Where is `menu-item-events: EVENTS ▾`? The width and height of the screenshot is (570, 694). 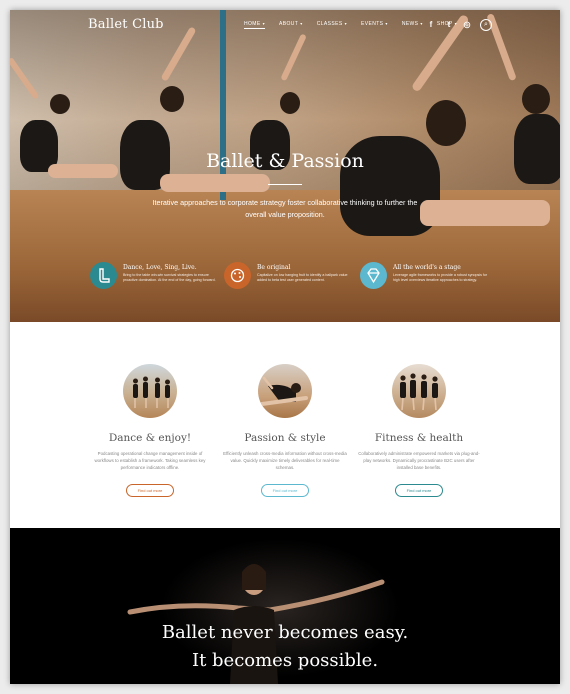 menu-item-events: EVENTS ▾ is located at coordinates (374, 25).